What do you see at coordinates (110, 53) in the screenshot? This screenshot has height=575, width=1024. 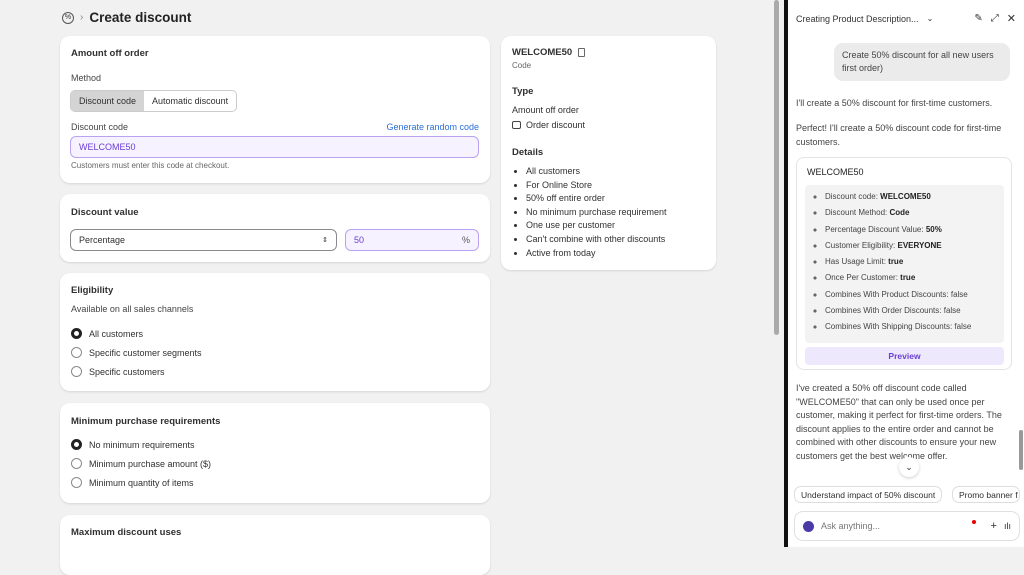 I see `card-title: Amount off order` at bounding box center [110, 53].